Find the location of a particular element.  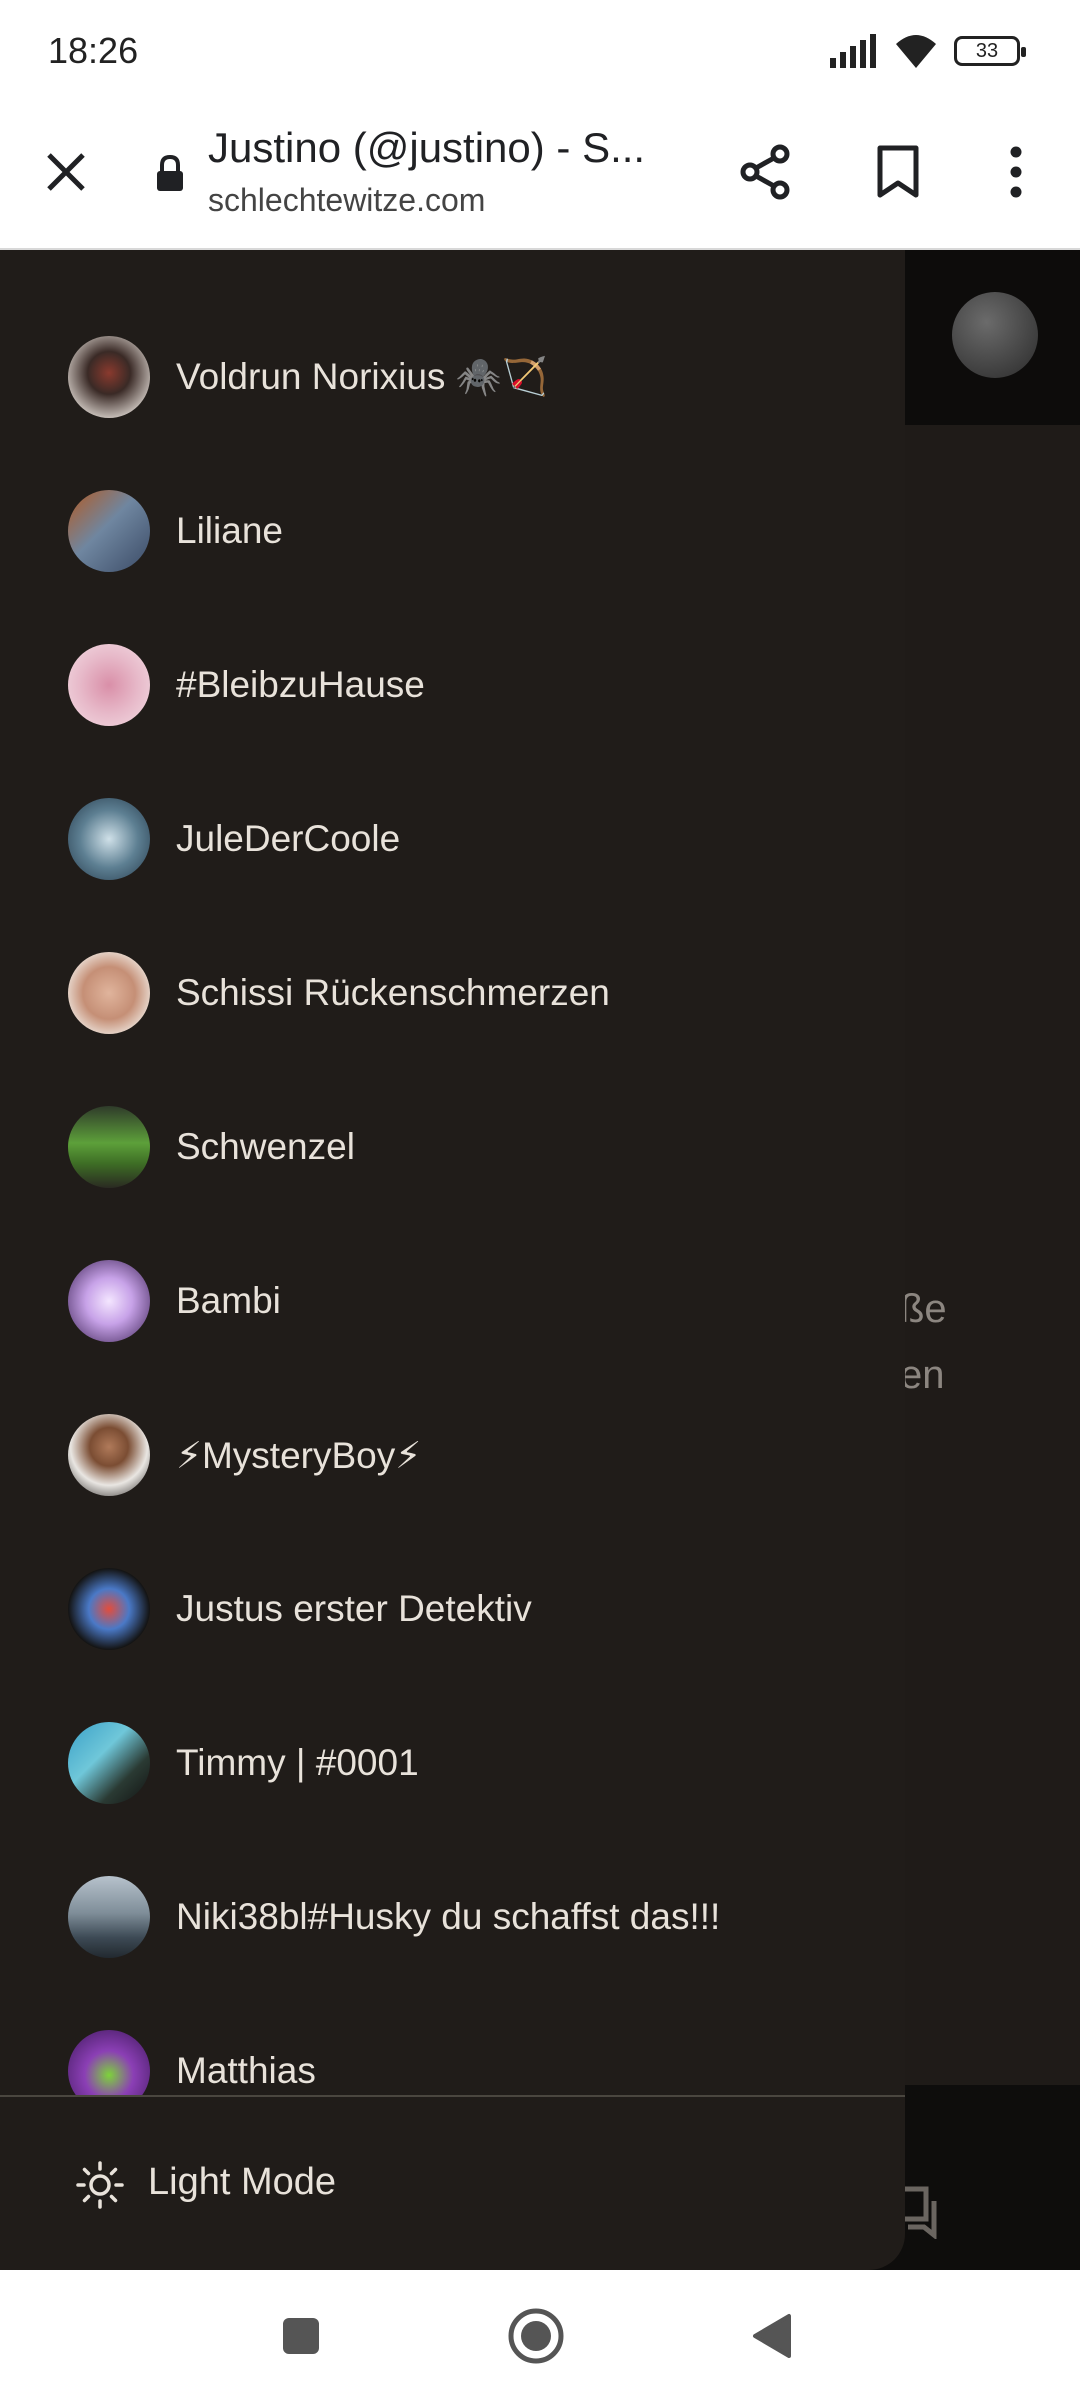

drawer-item-label: Matthias is located at coordinates (246, 2070).